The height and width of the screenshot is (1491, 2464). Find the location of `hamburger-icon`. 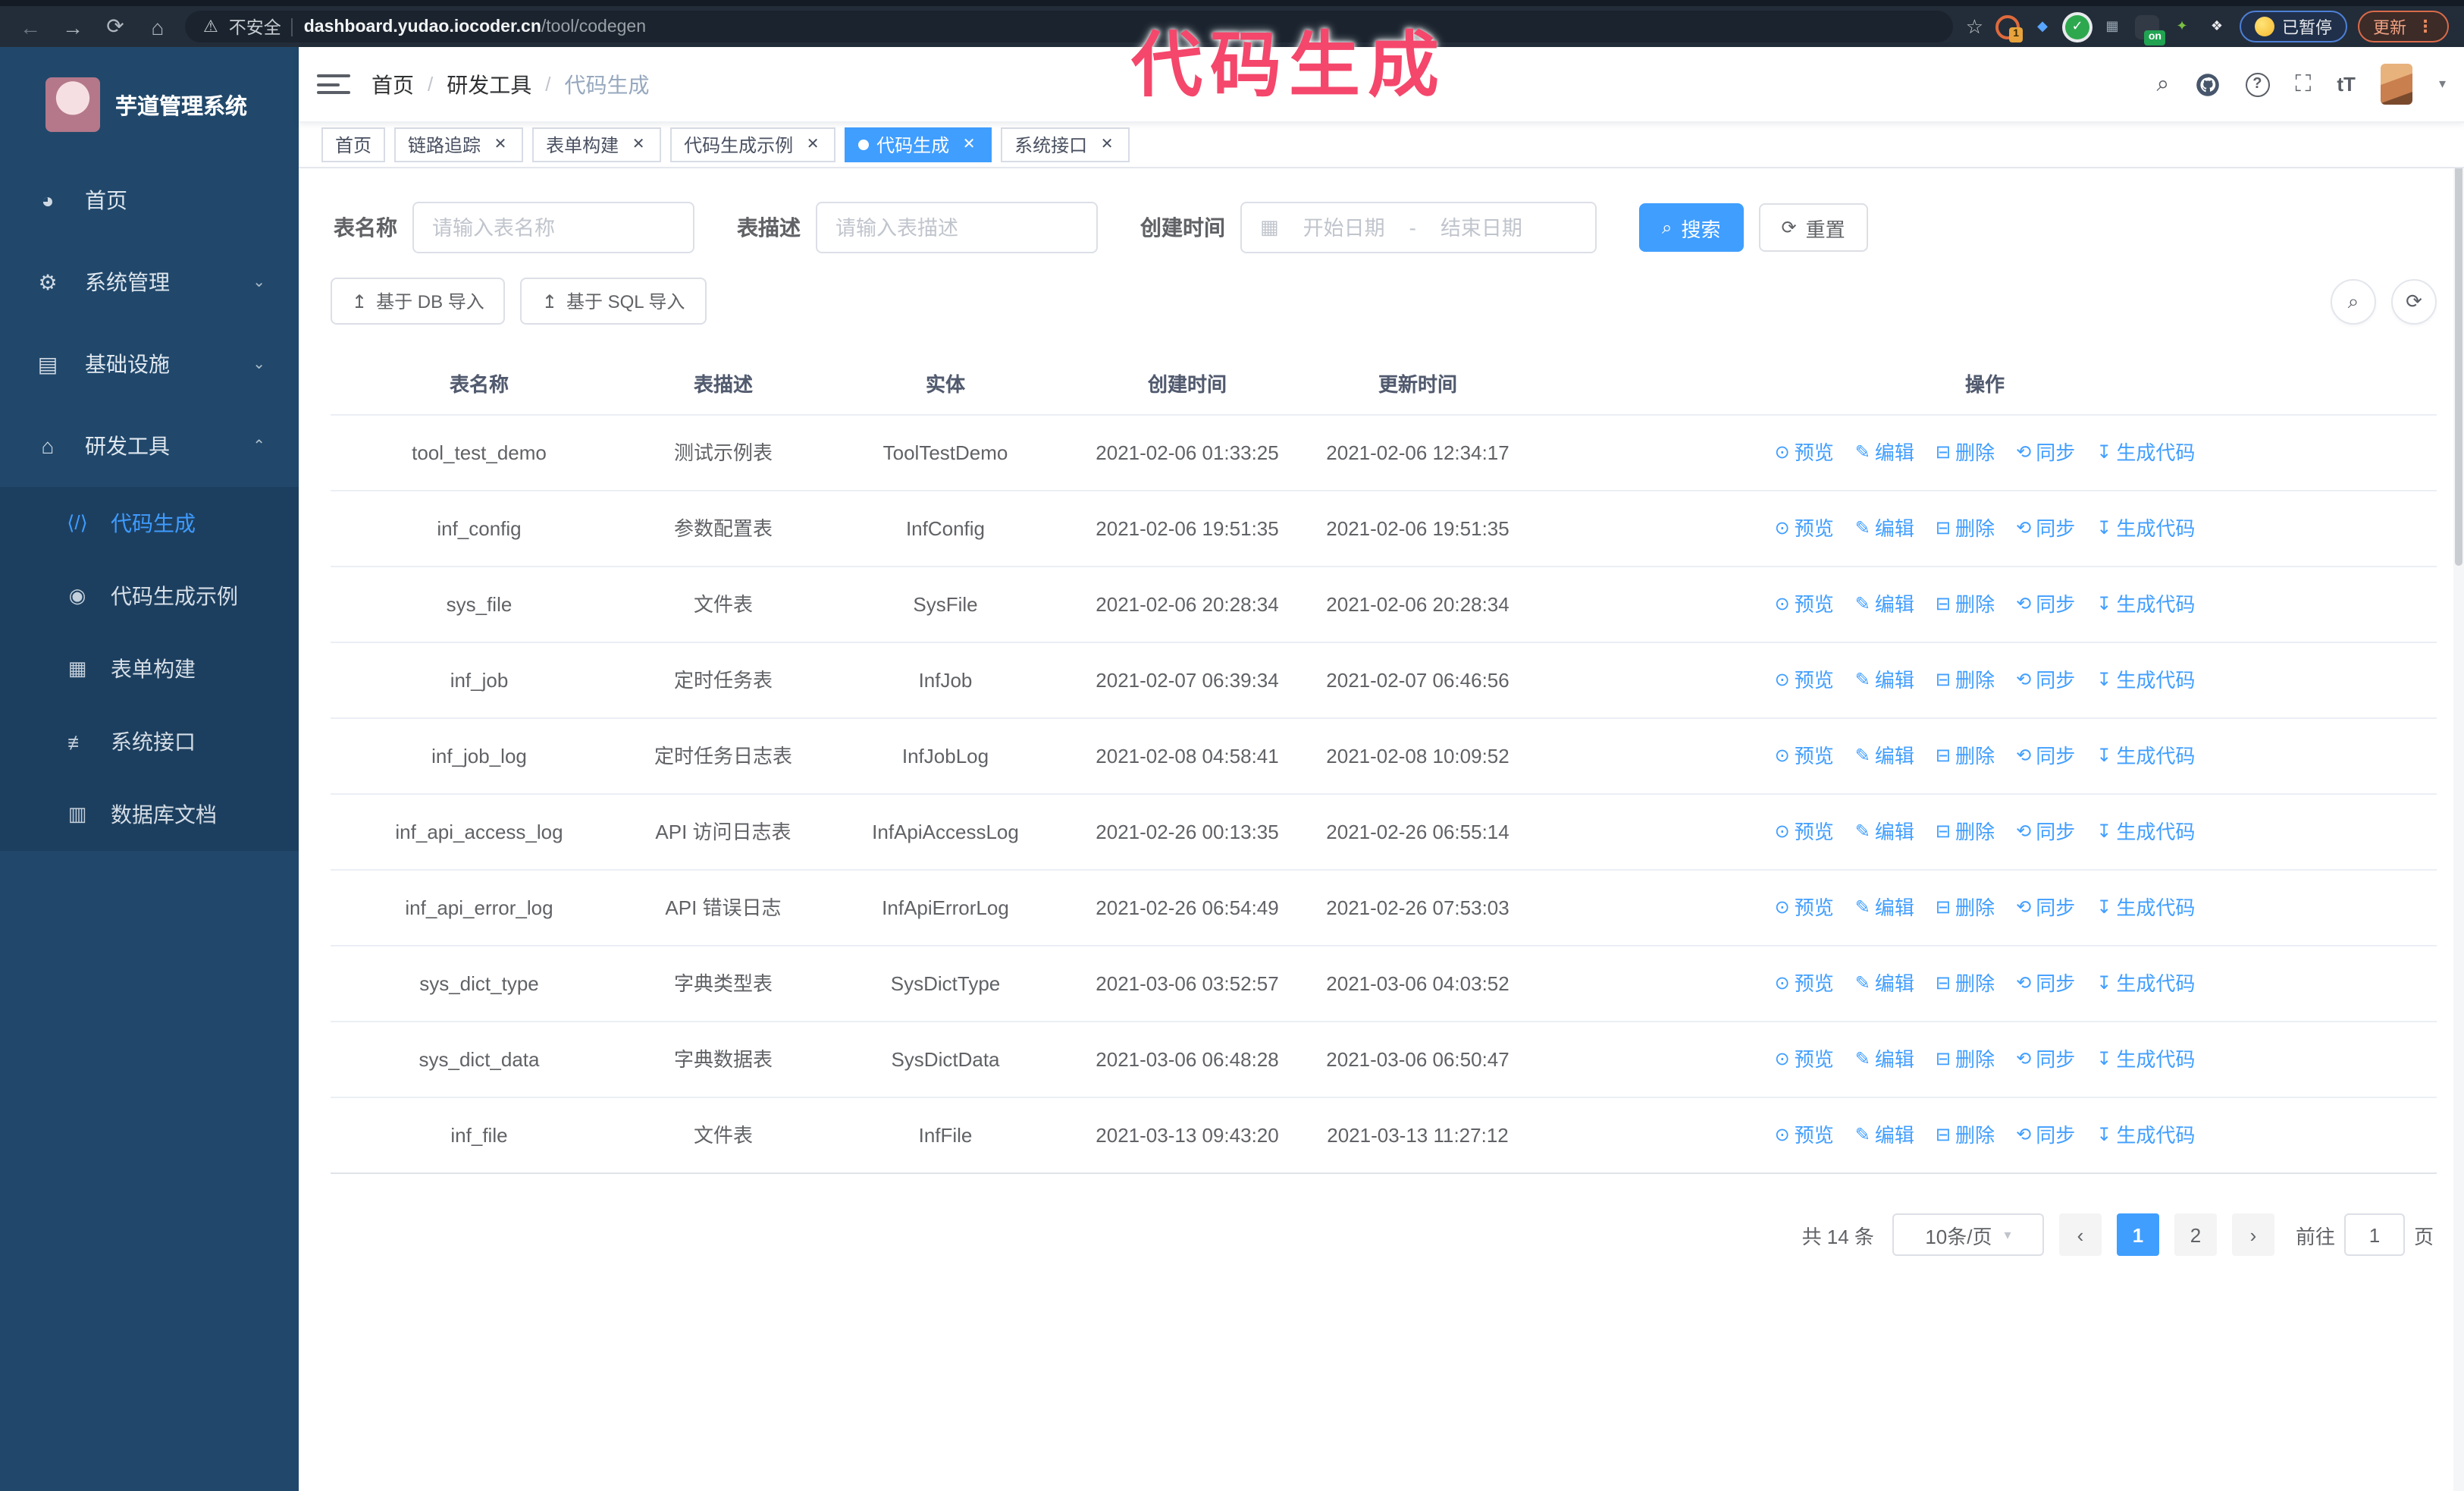

hamburger-icon is located at coordinates (333, 84).